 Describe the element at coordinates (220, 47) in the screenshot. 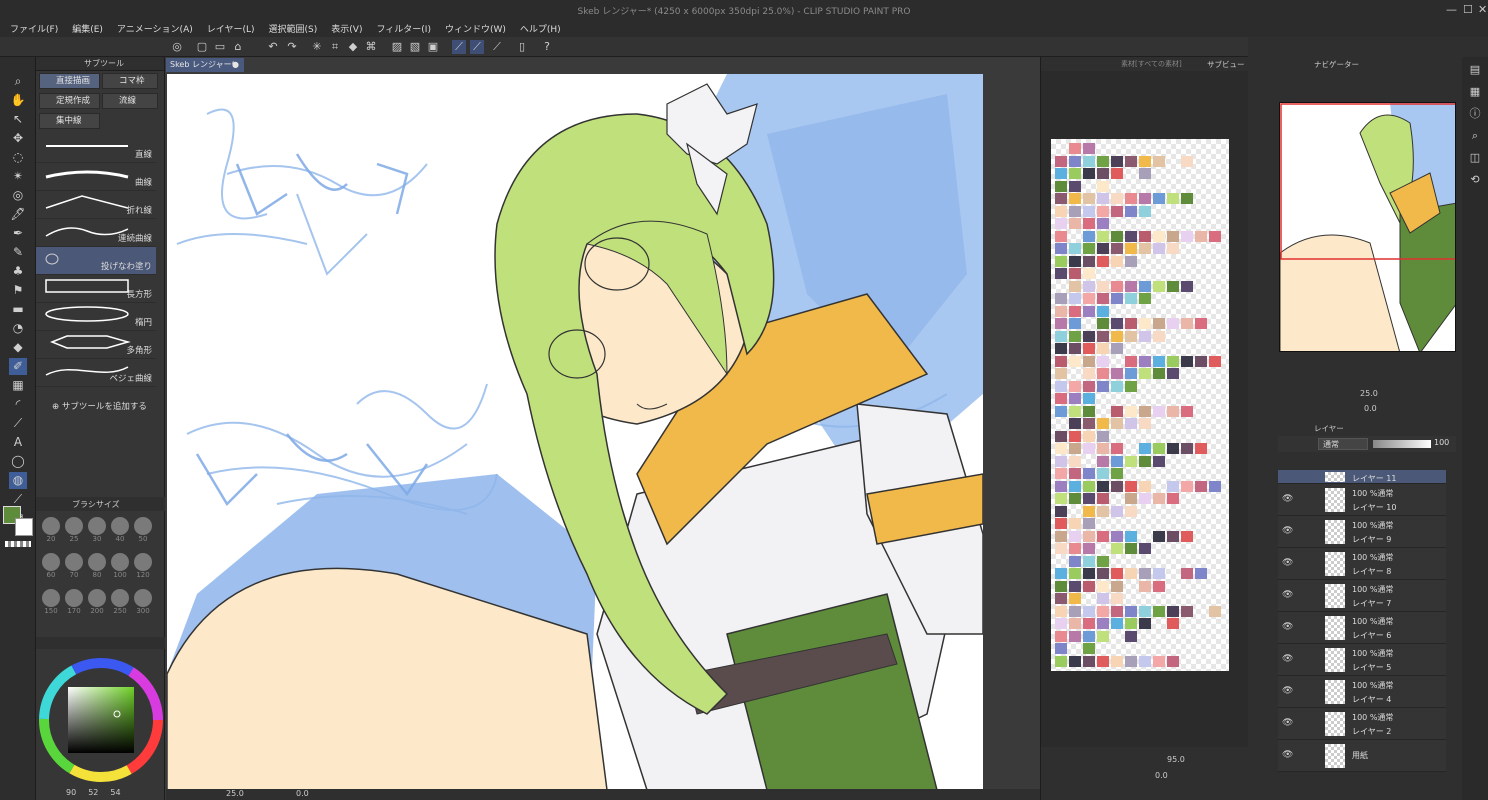

I see `open-file-icon: ▭` at that location.